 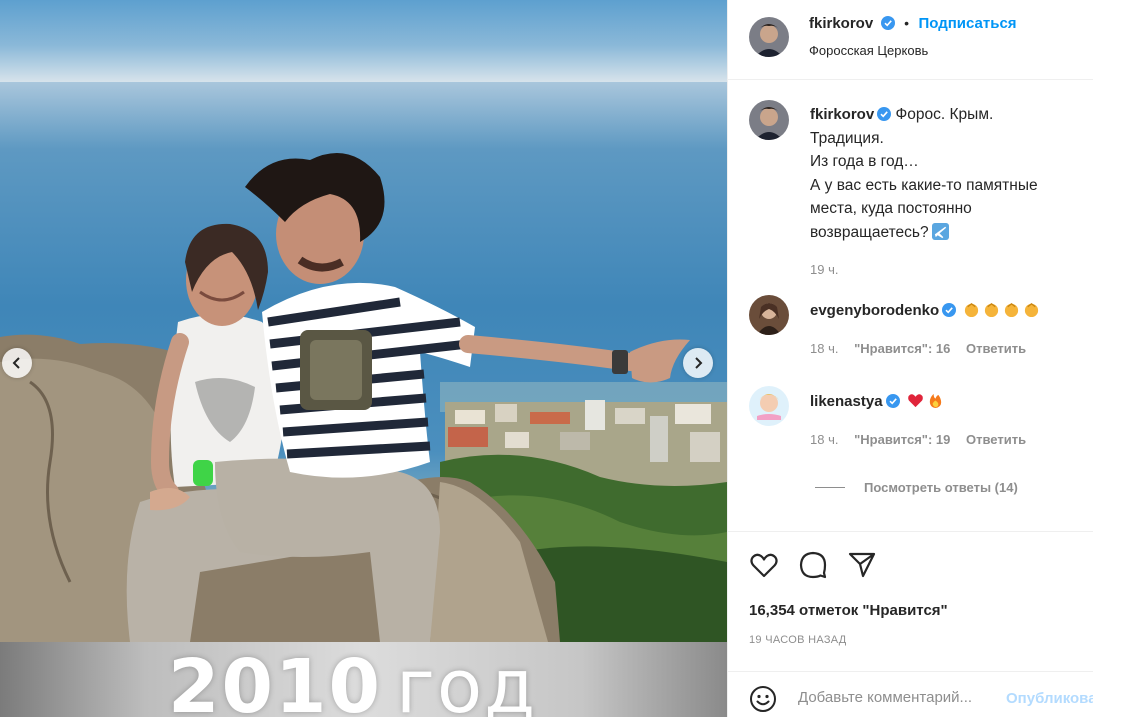 I want to click on share-icon, so click(x=862, y=565).